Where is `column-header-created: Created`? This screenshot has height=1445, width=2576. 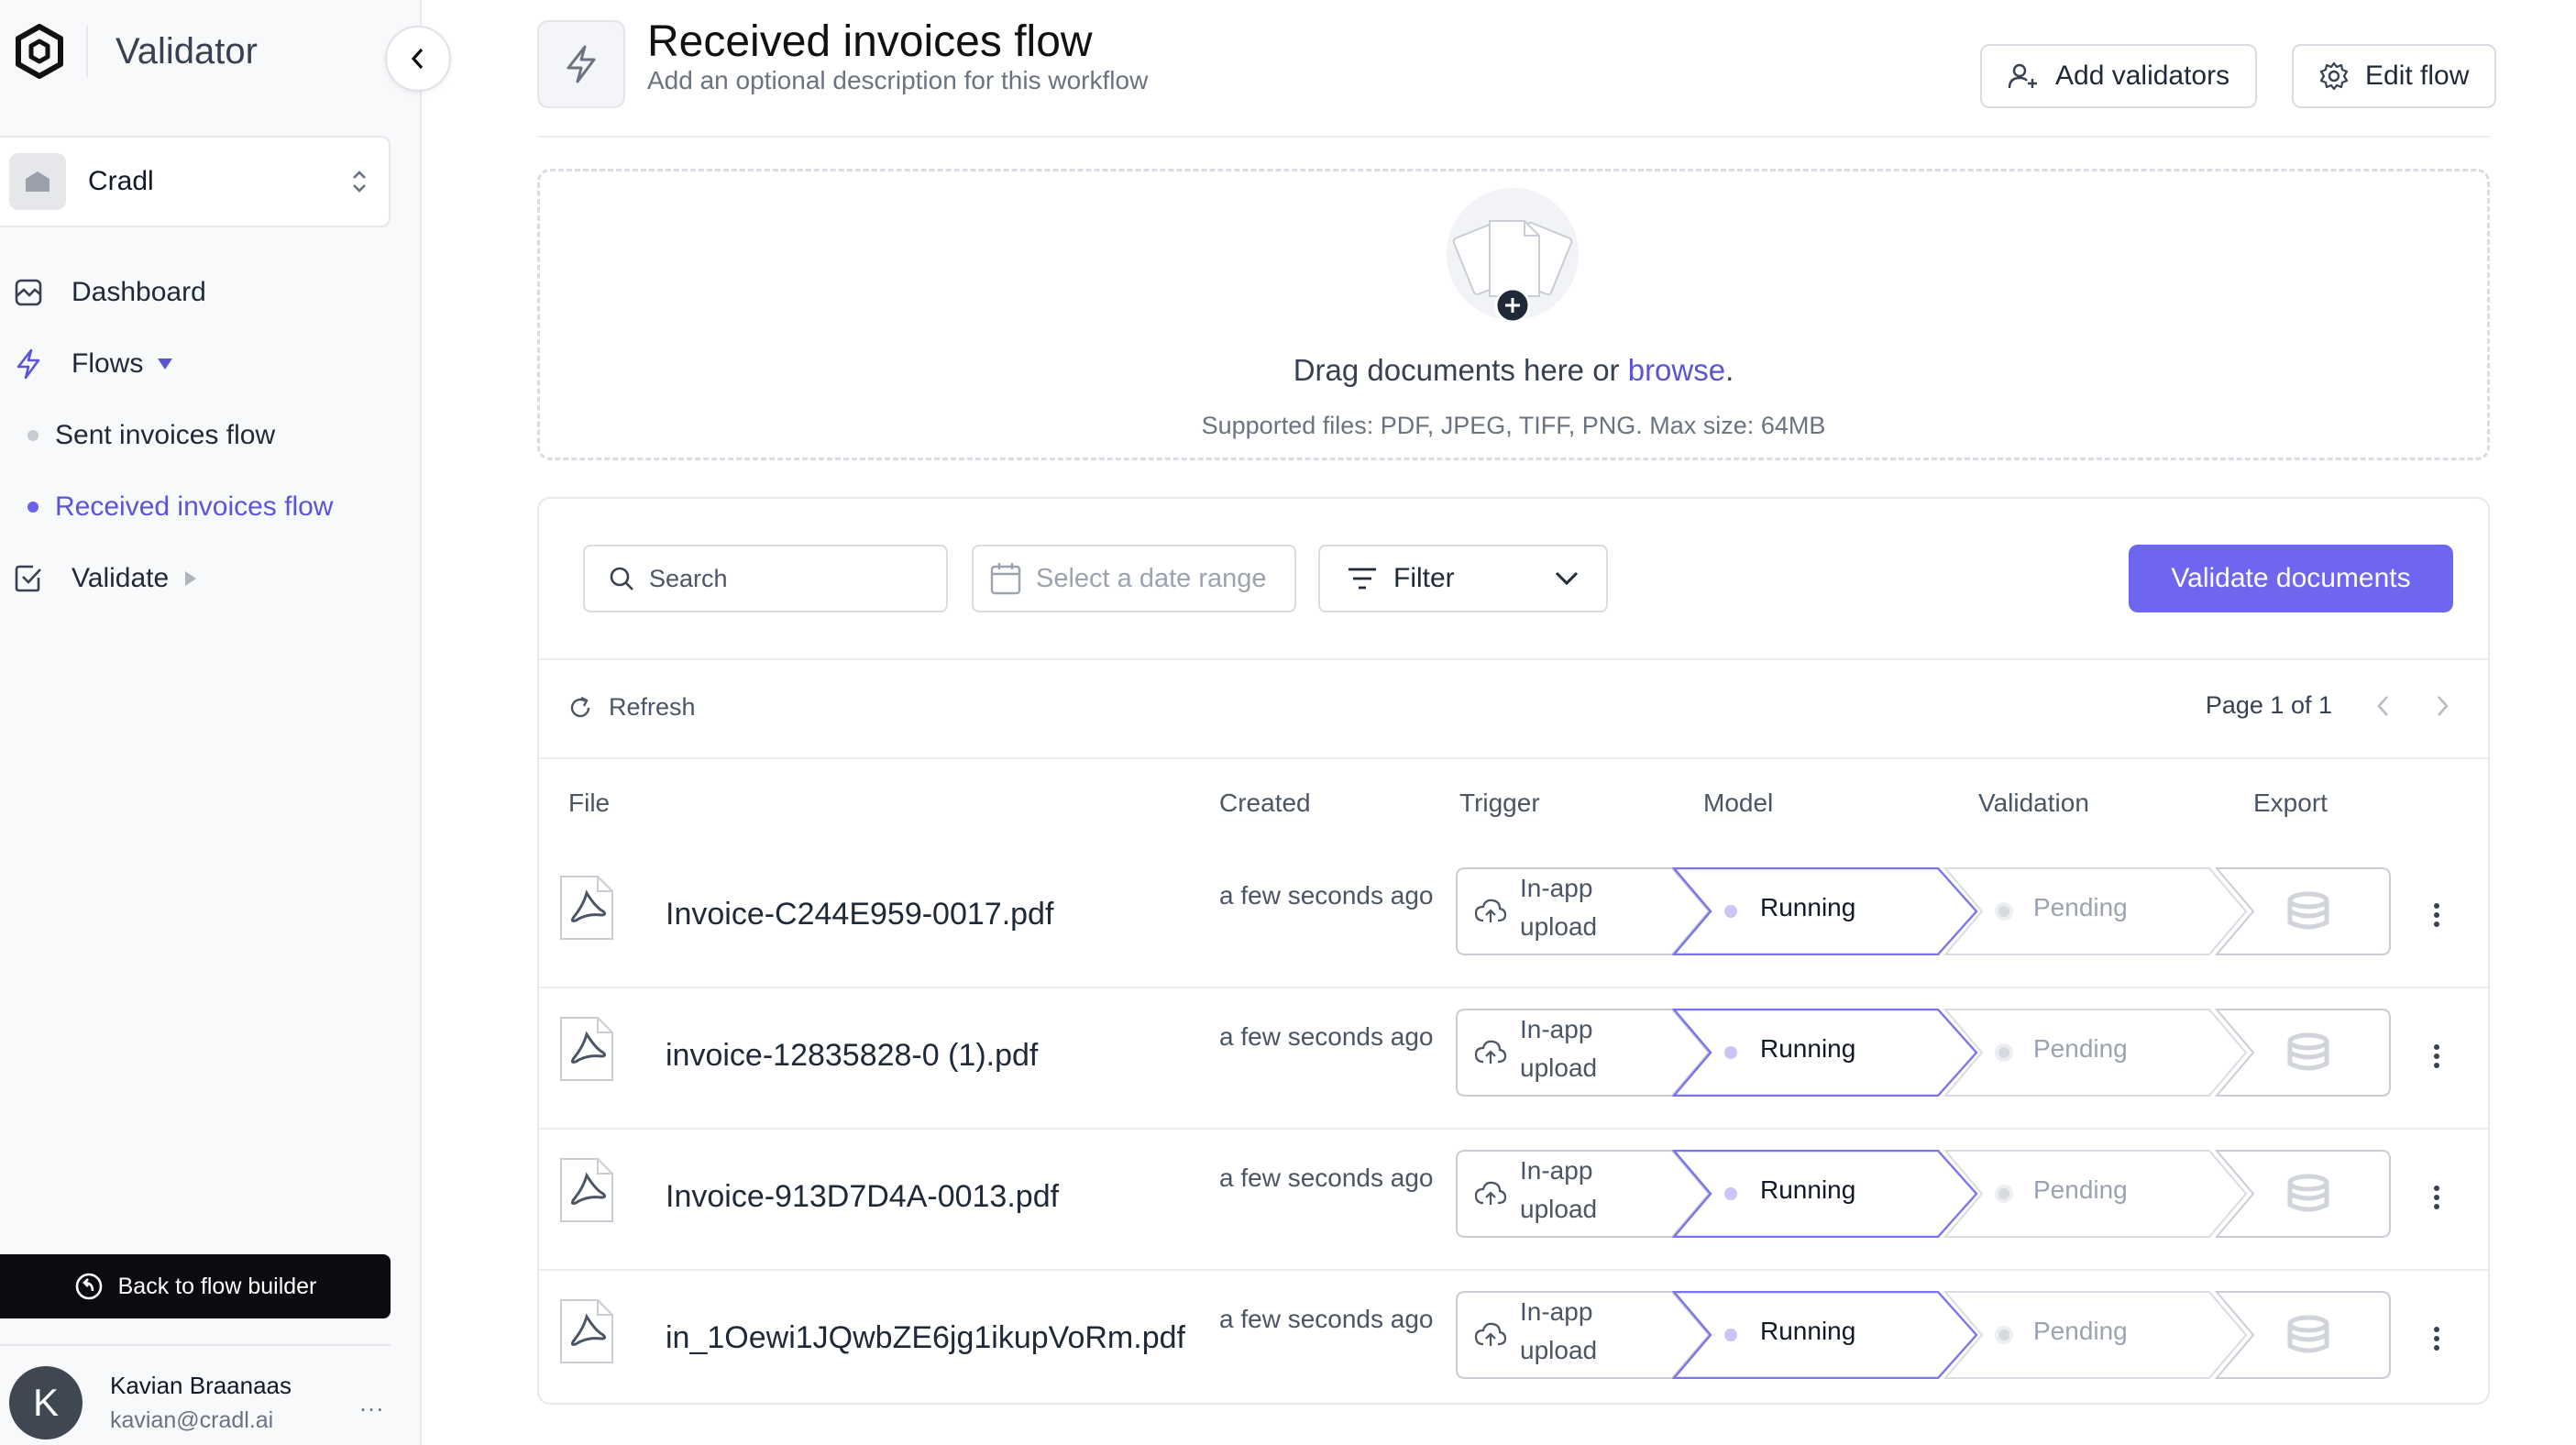 column-header-created: Created is located at coordinates (1265, 803).